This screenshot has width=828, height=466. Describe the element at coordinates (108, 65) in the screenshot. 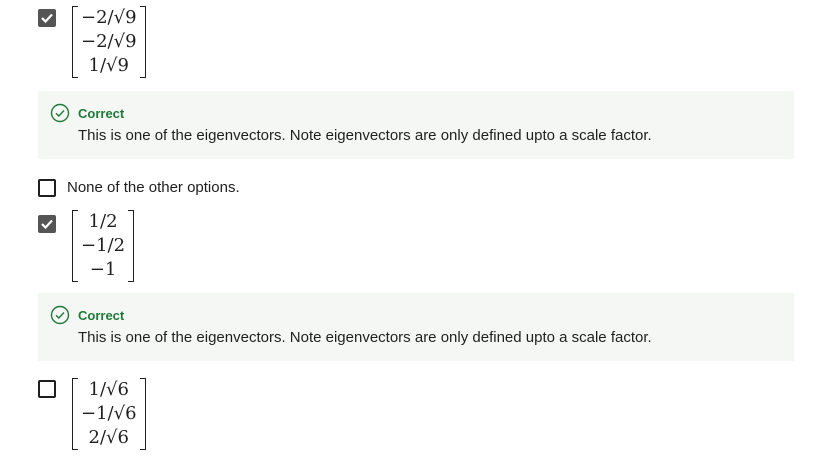

I see `matrix-entry: 1/√9` at that location.